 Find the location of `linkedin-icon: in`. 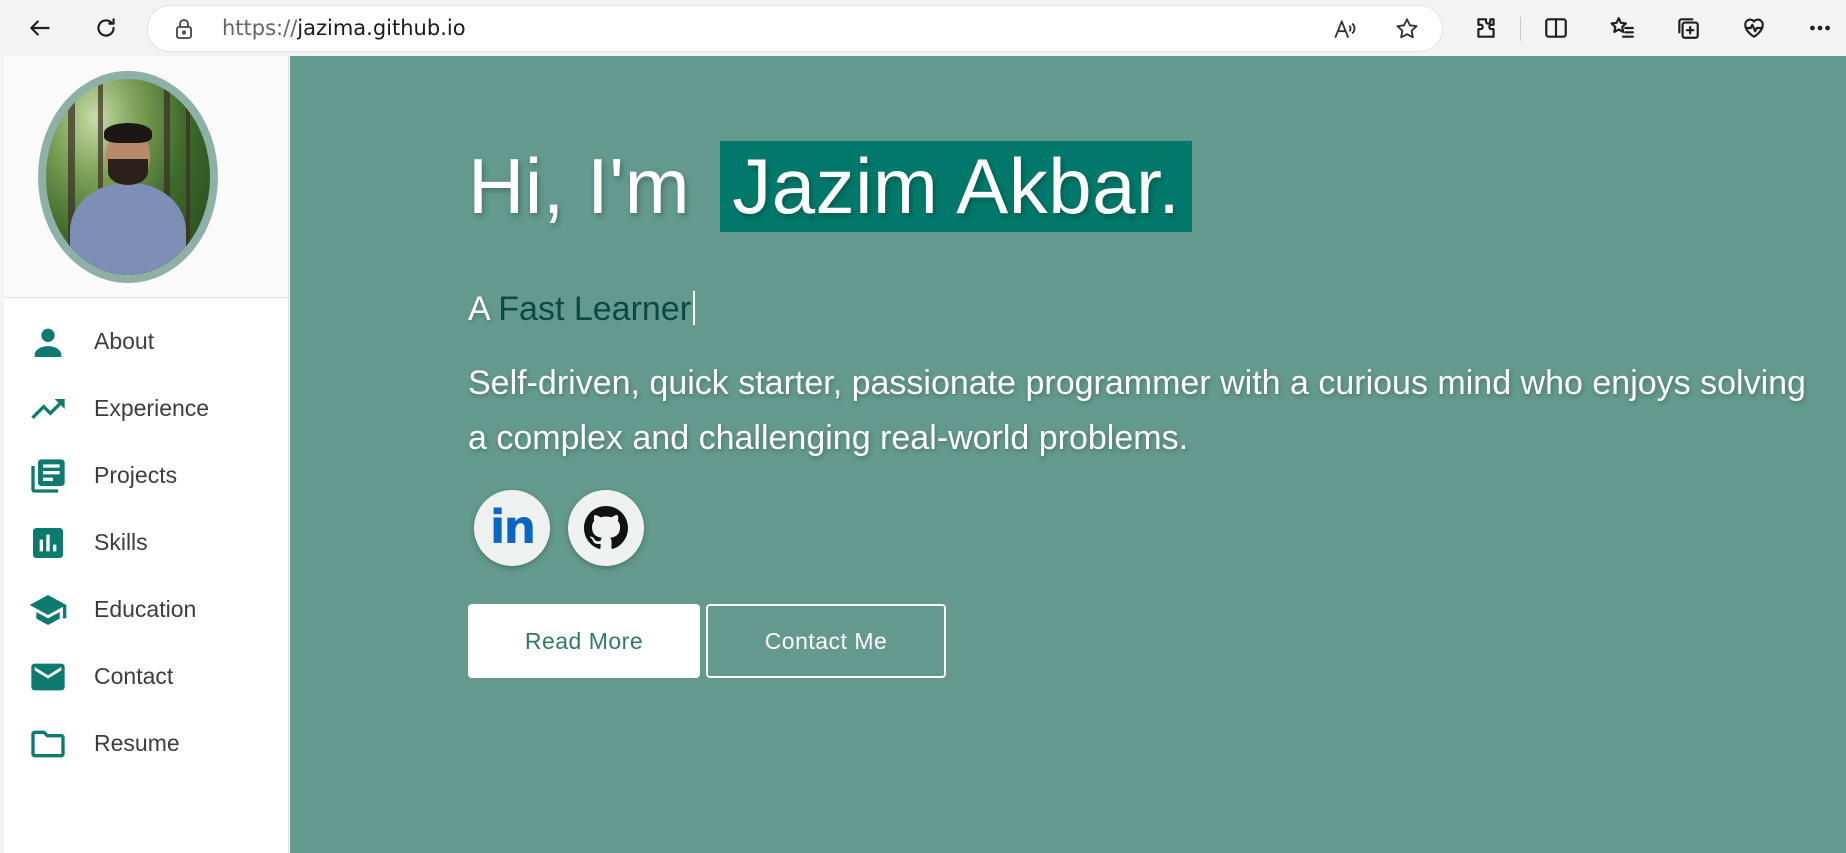

linkedin-icon: in is located at coordinates (512, 527).